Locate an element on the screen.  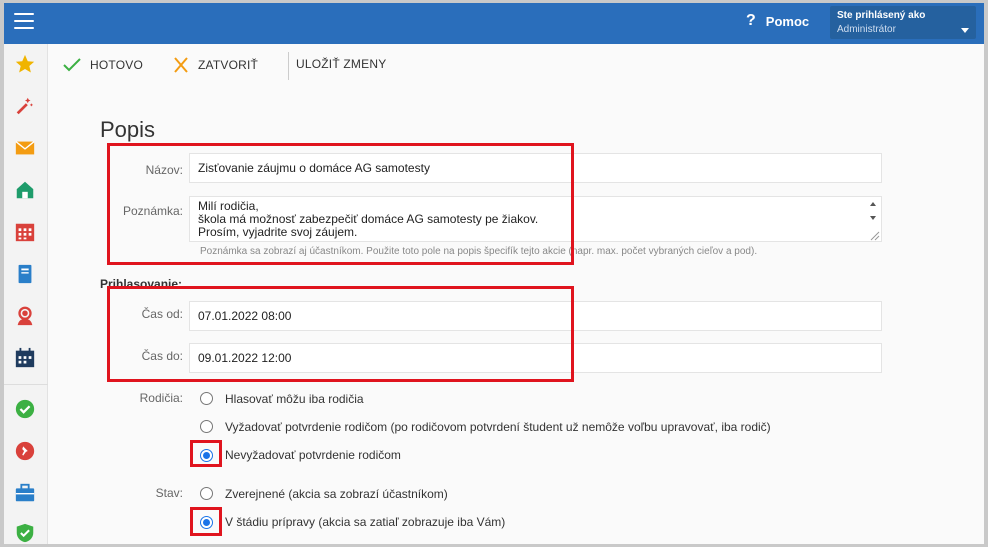
parents-option-0: Hlasovať môžu iba rodičia is located at coordinates (294, 399).